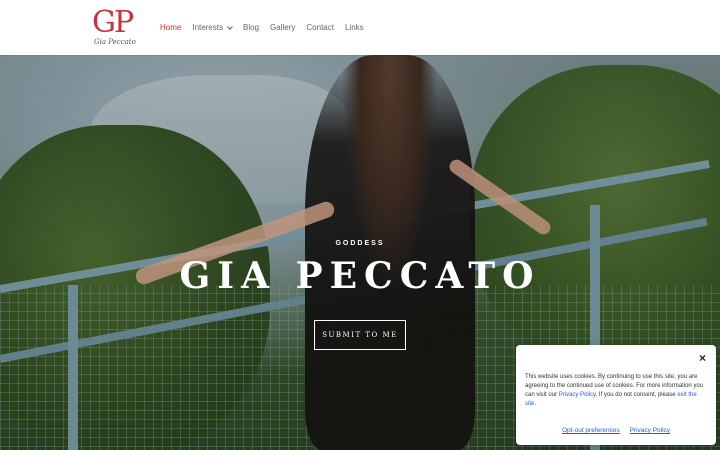 The image size is (720, 450). I want to click on close-icon: ×, so click(702, 358).